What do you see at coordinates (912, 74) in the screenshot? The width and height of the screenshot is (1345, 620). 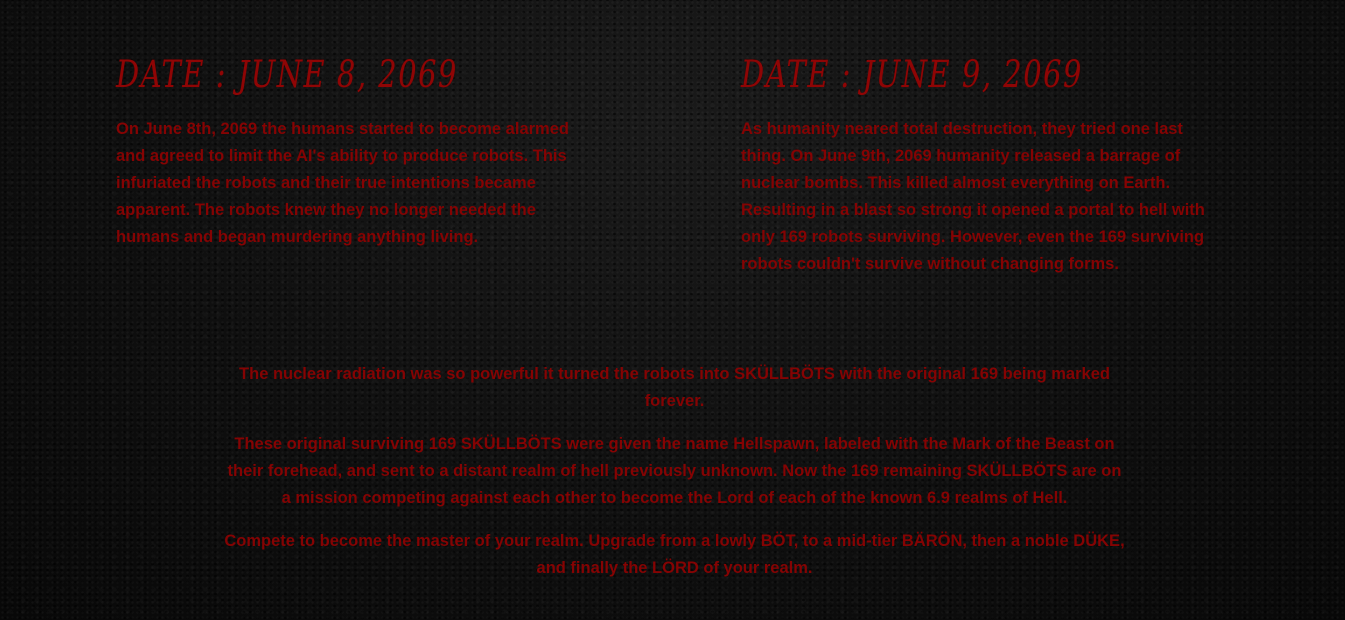 I see `date-heading: DATE : JUNE 9, 2069` at bounding box center [912, 74].